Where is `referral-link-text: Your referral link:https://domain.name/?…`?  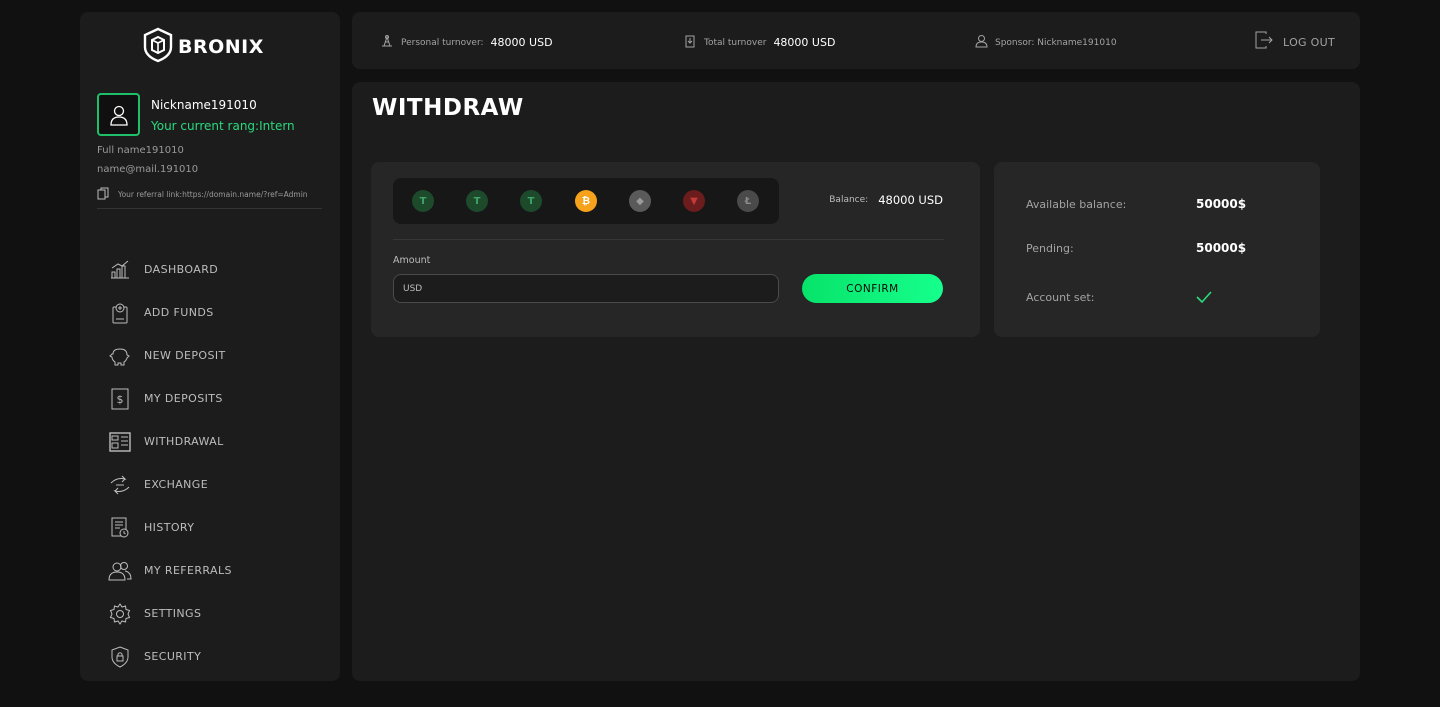 referral-link-text: Your referral link:https://domain.name/?… is located at coordinates (213, 194).